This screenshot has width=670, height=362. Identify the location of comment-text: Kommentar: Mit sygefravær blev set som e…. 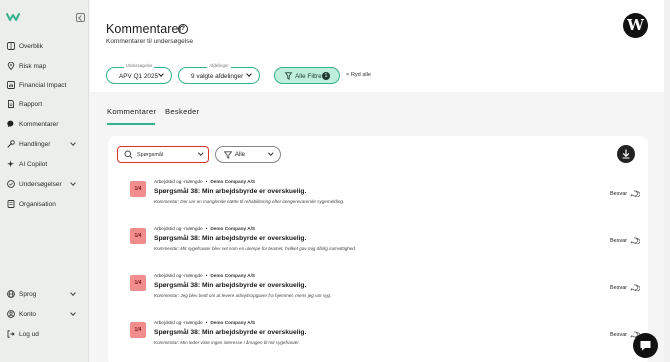
(255, 248).